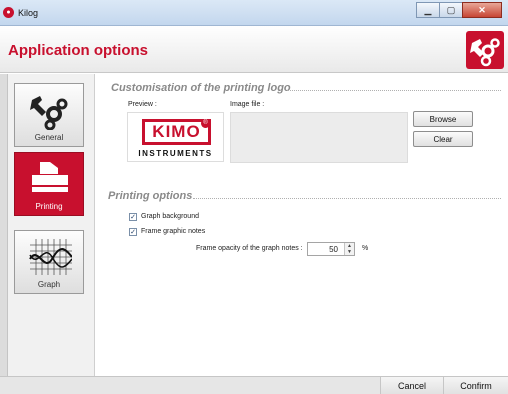 This screenshot has height=394, width=508. I want to click on sidebar-item-graph: Graph, so click(49, 262).